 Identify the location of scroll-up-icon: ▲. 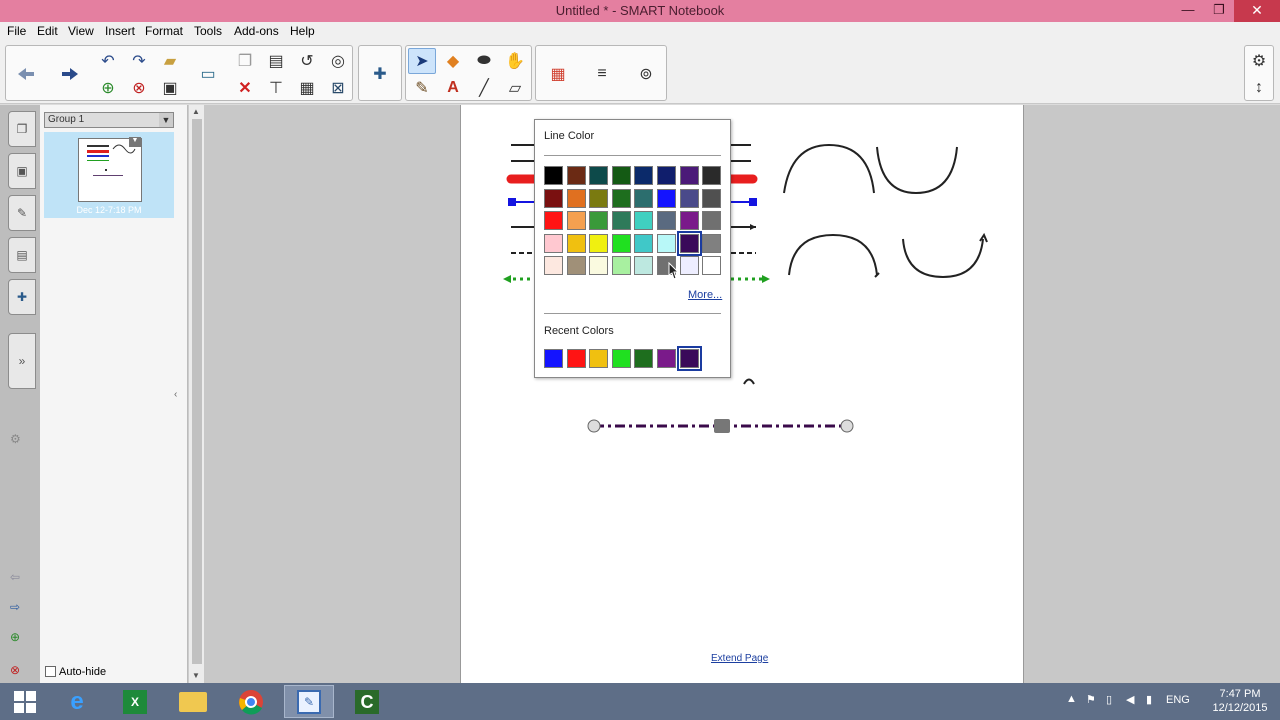
(196, 111).